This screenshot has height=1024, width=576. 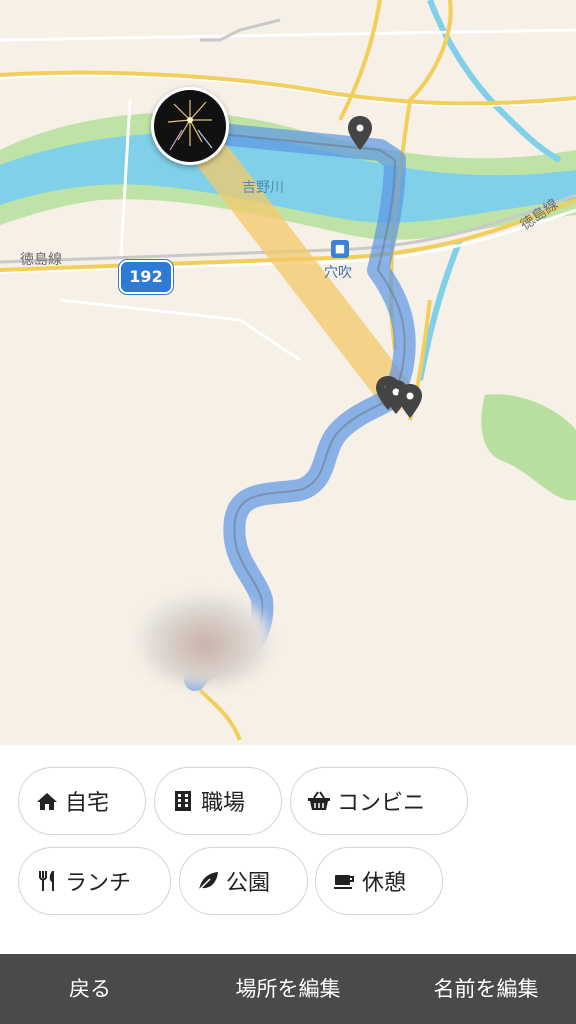 I want to click on chip-break: 休憩, so click(x=379, y=881).